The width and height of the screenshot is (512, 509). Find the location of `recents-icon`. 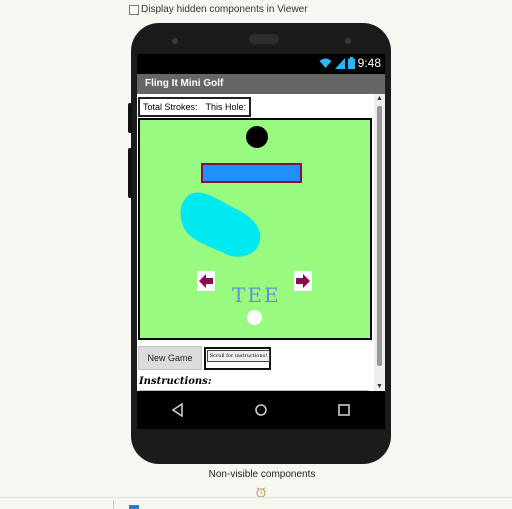

recents-icon is located at coordinates (344, 410).